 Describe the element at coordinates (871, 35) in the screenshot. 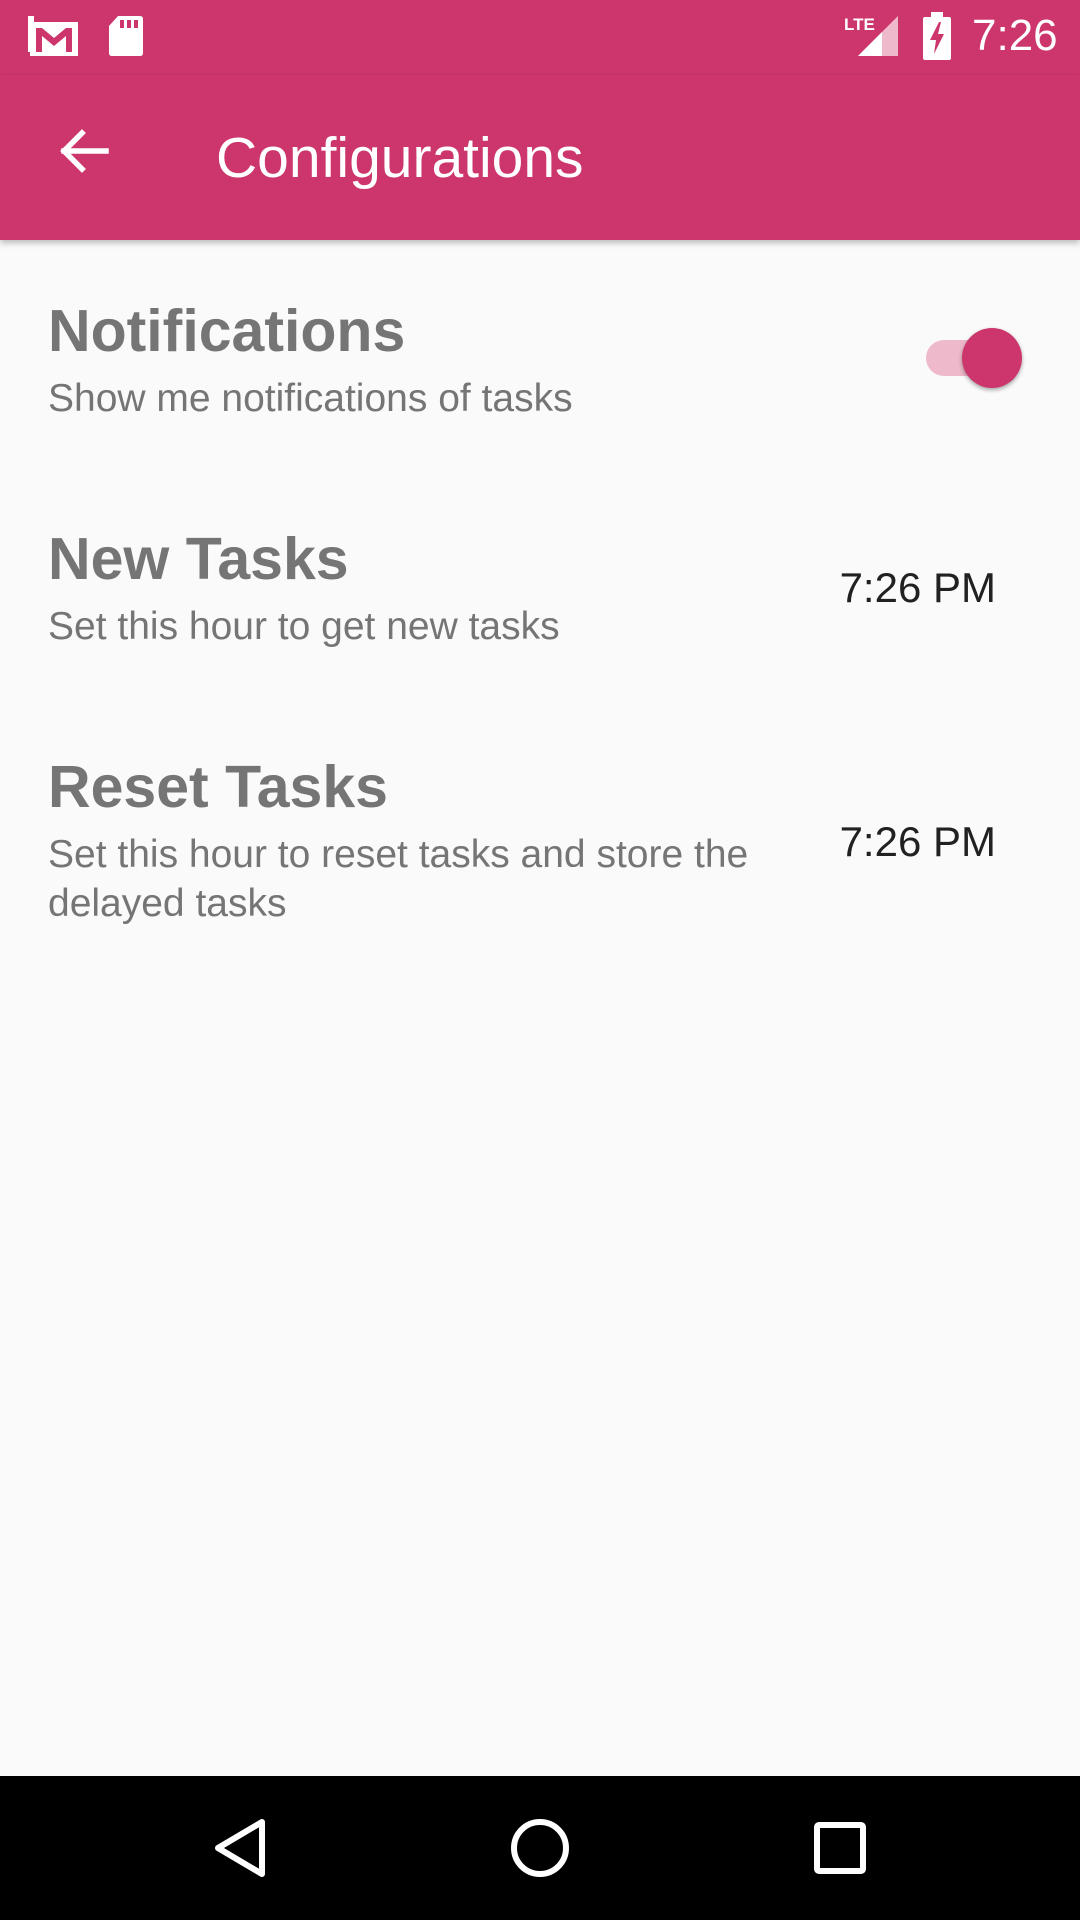

I see `signal-icon: LTE` at that location.